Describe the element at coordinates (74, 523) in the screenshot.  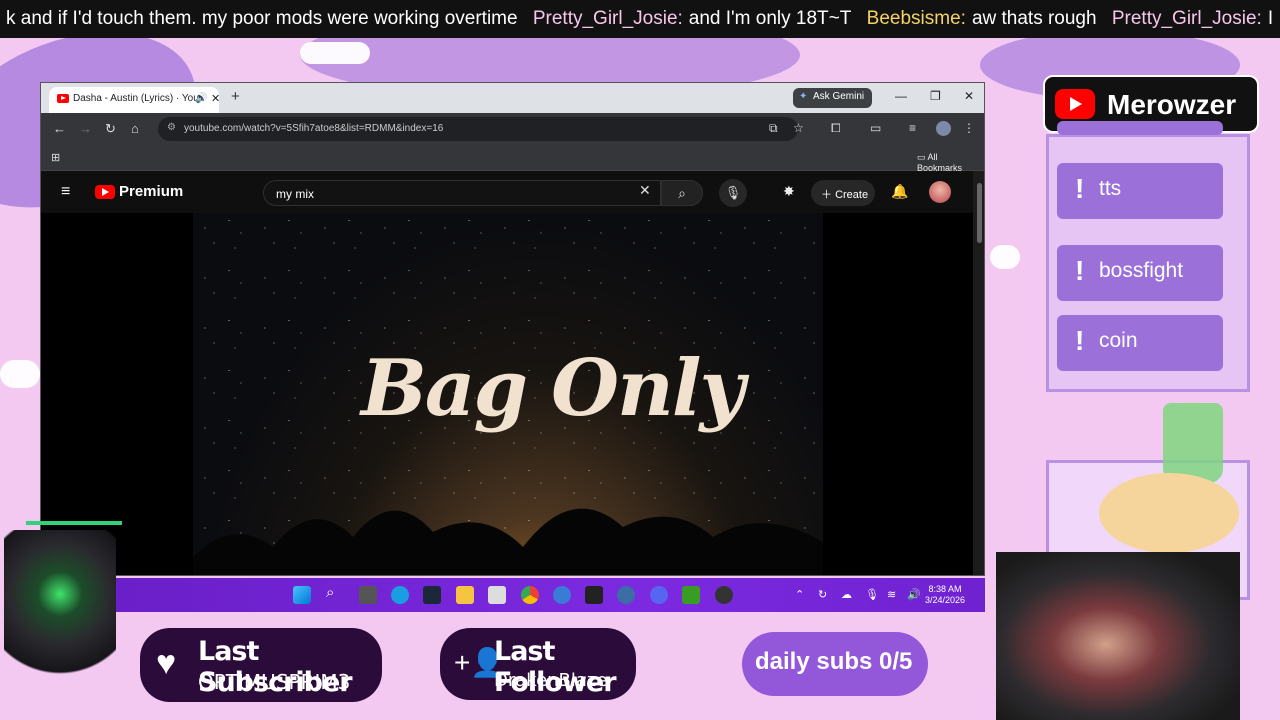
I see `health-bar` at that location.